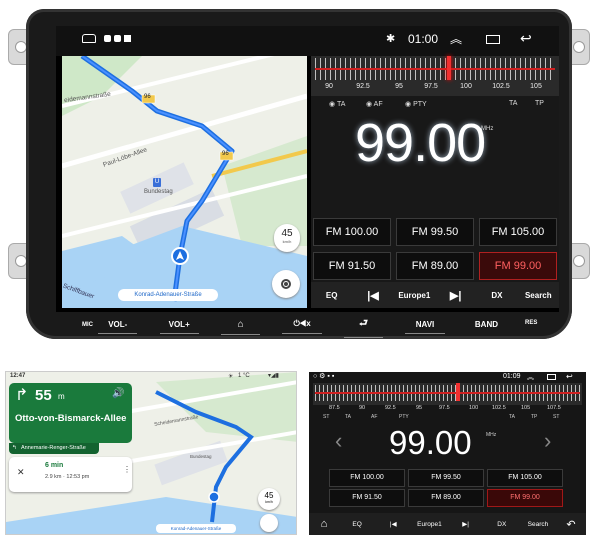 This screenshot has width=599, height=535. What do you see at coordinates (431, 86) in the screenshot?
I see `scale-label: 97.5` at bounding box center [431, 86].